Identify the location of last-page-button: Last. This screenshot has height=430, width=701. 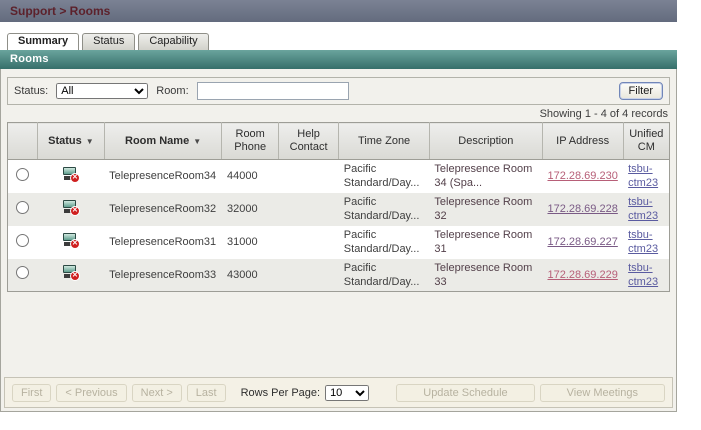
(206, 392).